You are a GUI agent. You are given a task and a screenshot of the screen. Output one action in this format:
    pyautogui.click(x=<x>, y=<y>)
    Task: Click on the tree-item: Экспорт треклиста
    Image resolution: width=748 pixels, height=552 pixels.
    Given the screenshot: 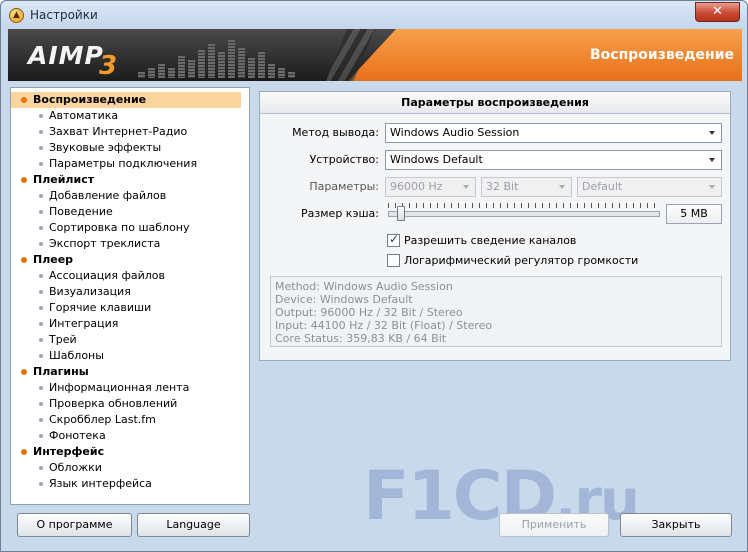 What is the action you would take?
    pyautogui.click(x=129, y=244)
    